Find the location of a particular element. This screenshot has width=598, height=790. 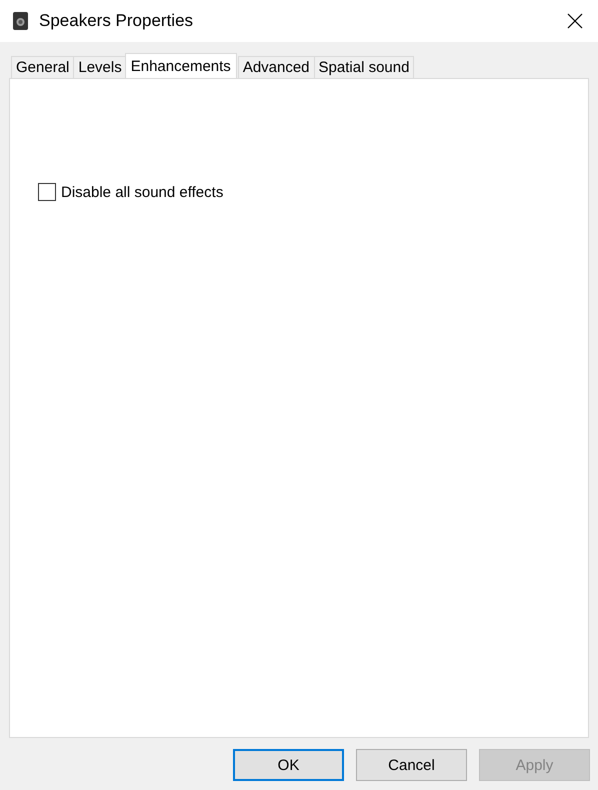

checkbox is located at coordinates (47, 192).